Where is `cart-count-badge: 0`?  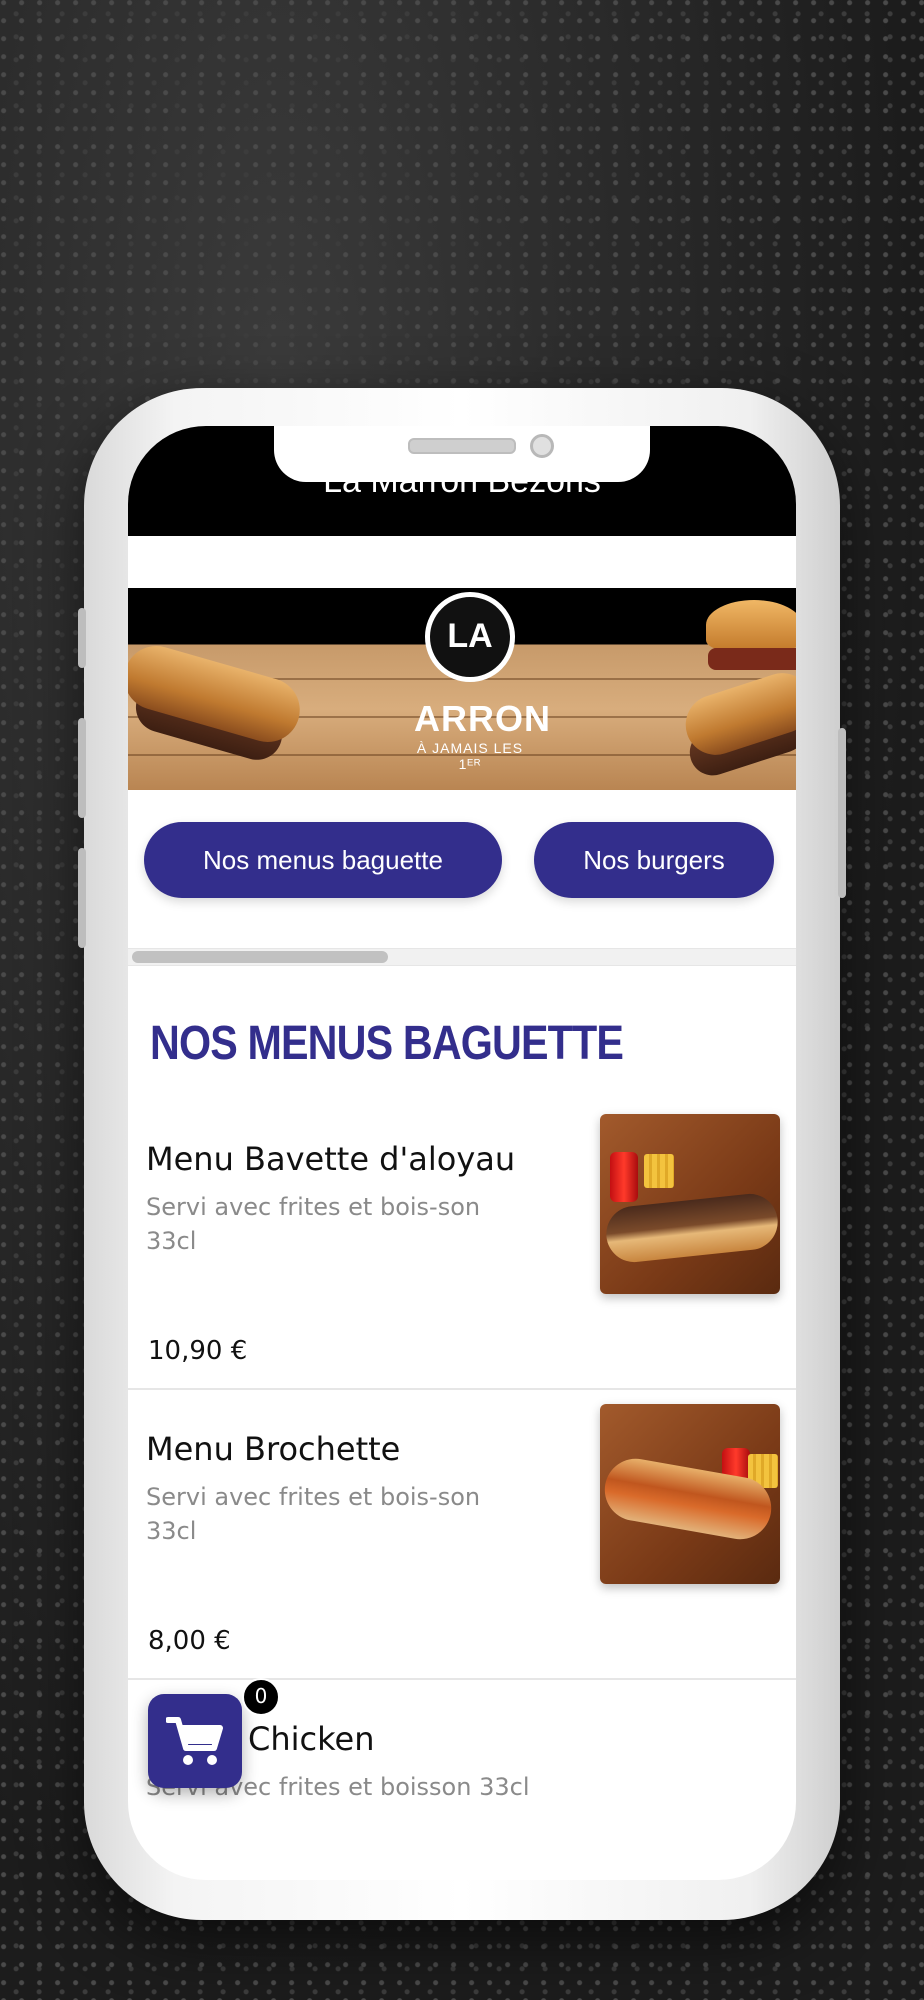
cart-count-badge: 0 is located at coordinates (261, 1697).